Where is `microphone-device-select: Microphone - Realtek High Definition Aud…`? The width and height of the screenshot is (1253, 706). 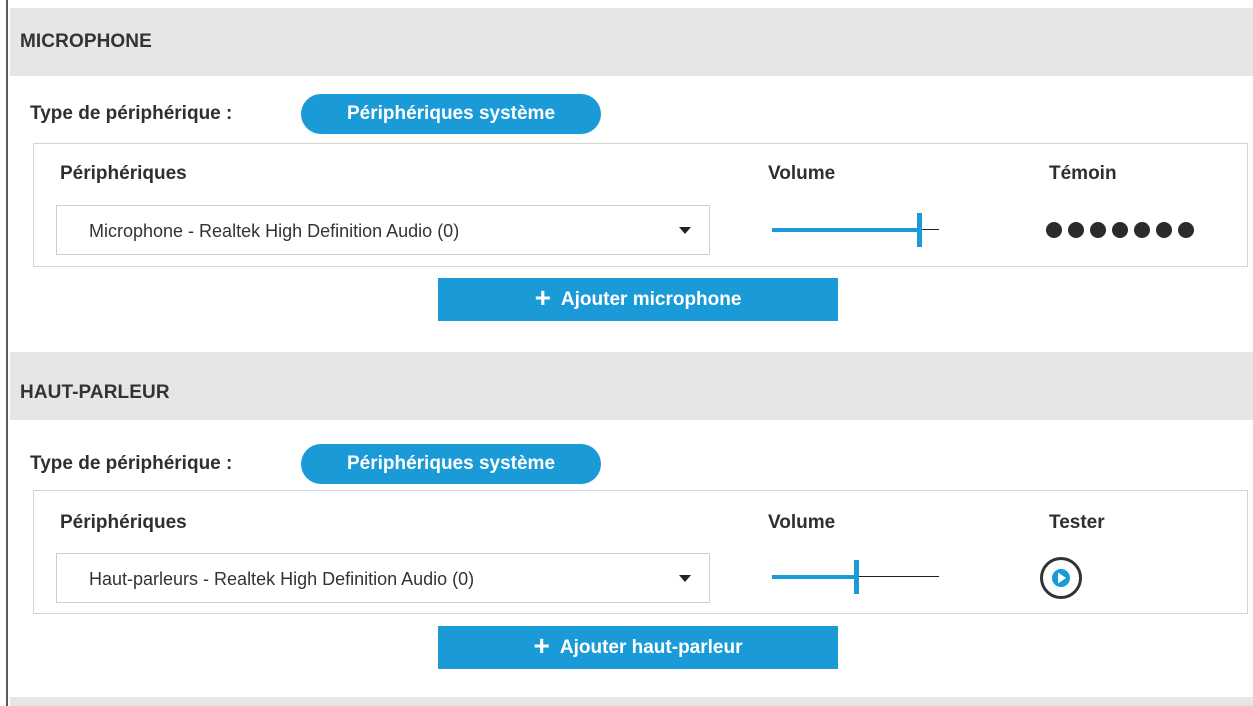
microphone-device-select: Microphone - Realtek High Definition Aud… is located at coordinates (383, 230).